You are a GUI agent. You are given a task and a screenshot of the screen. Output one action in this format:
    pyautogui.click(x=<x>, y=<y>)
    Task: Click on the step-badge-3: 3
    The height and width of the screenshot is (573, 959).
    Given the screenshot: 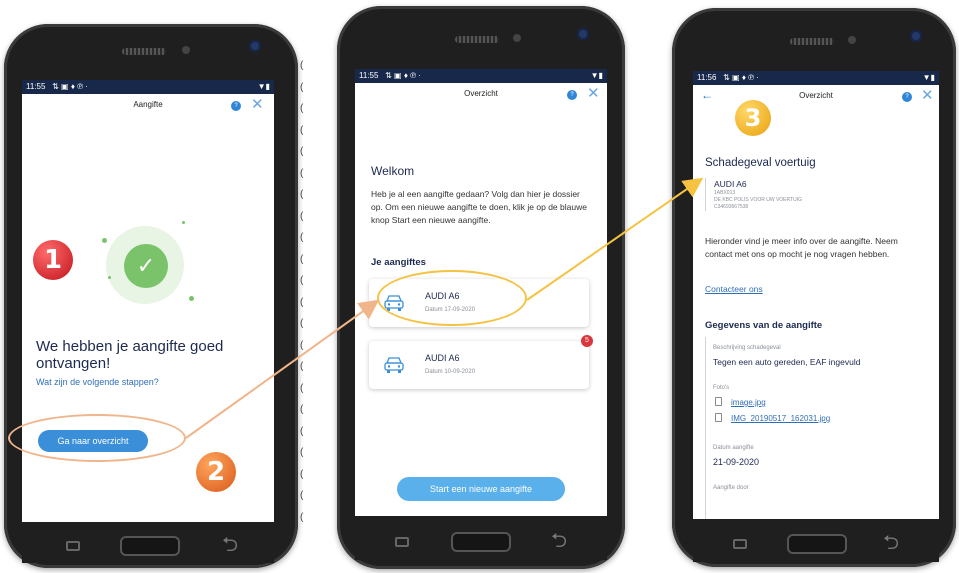 What is the action you would take?
    pyautogui.click(x=753, y=118)
    